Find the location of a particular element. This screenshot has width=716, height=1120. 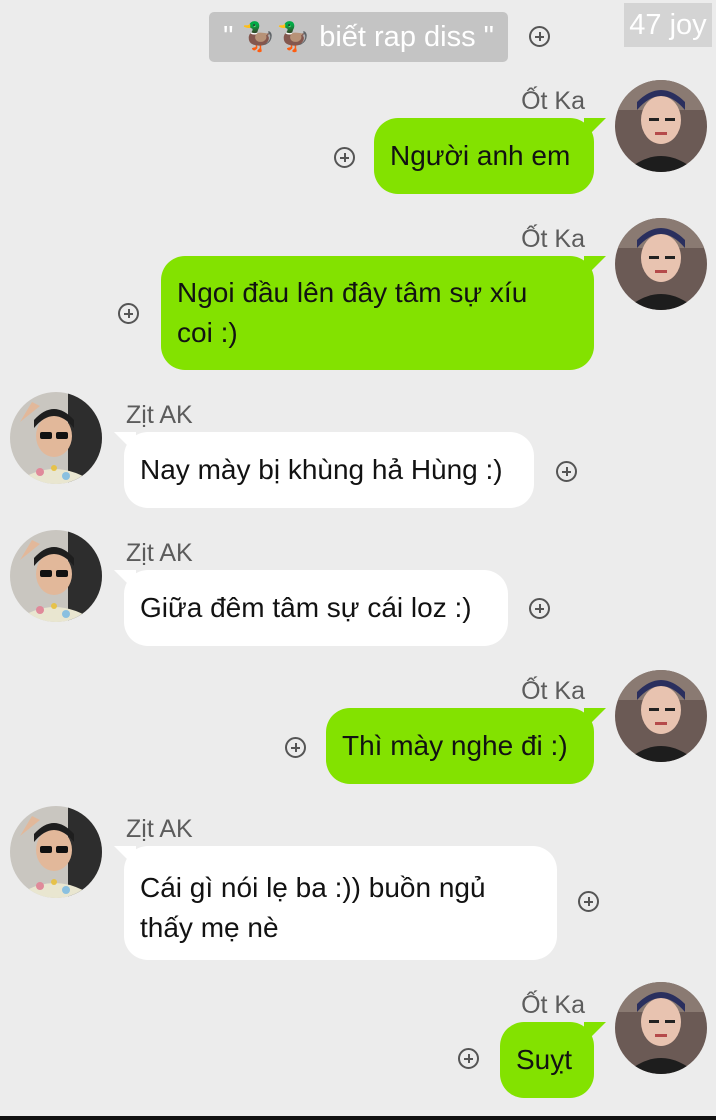

pinned-message: " 🦆🦆 biết rap diss " is located at coordinates (358, 37).